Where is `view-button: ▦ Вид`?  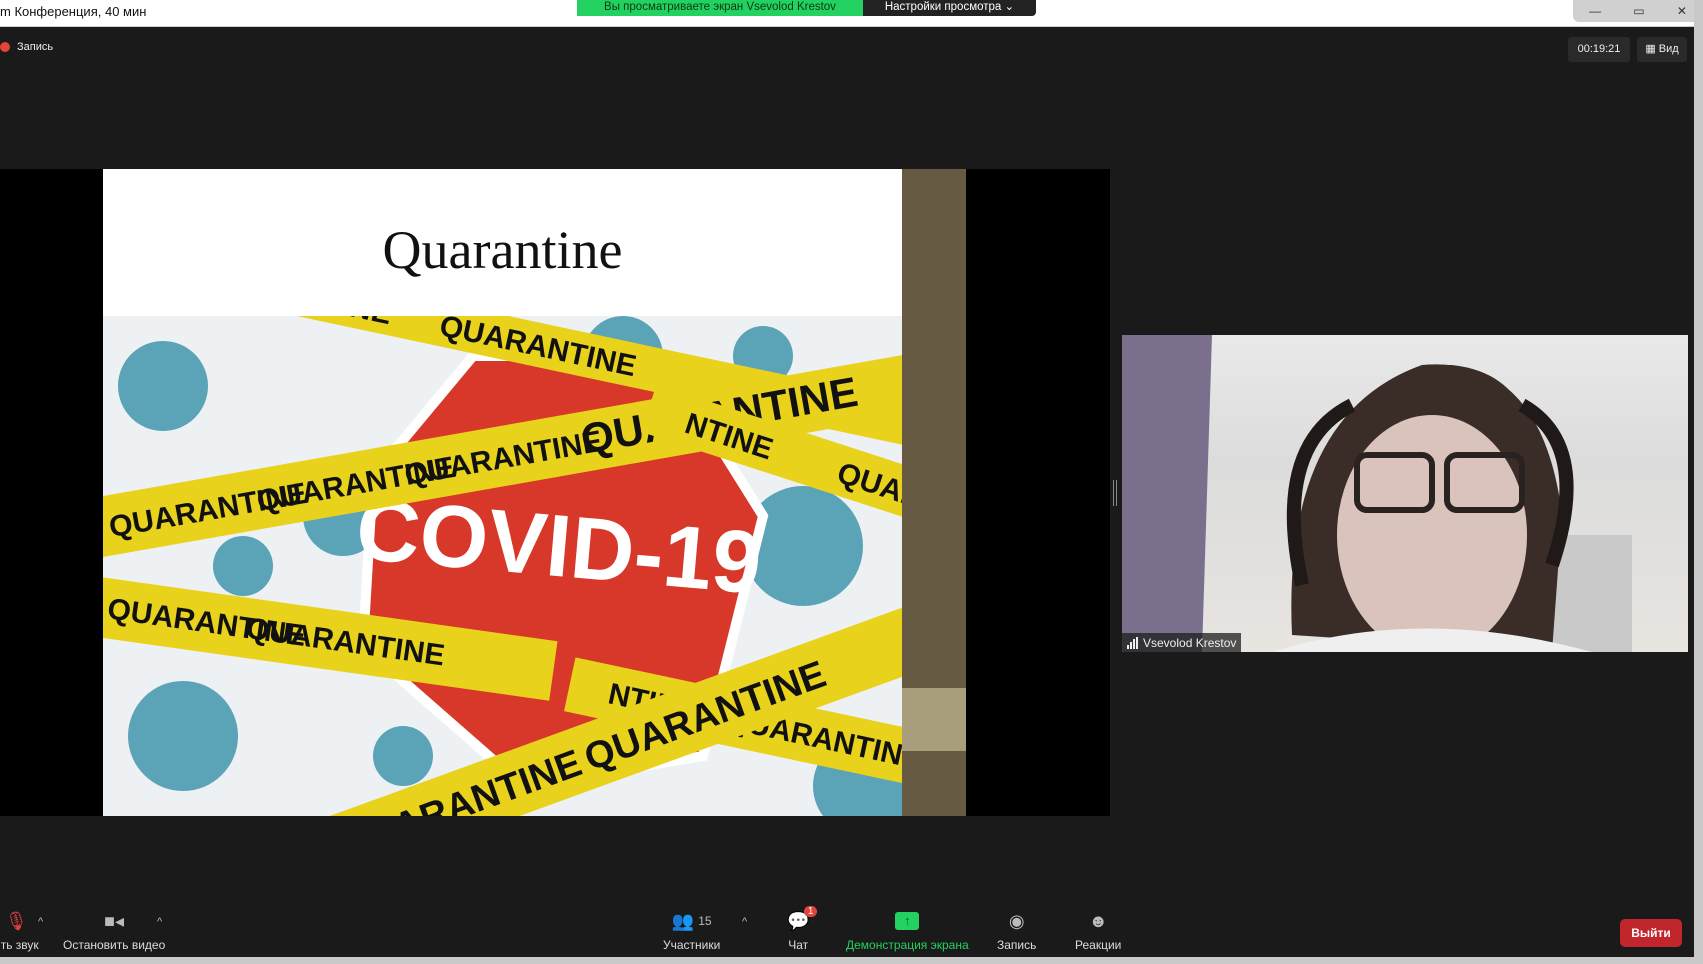 view-button: ▦ Вид is located at coordinates (1662, 49).